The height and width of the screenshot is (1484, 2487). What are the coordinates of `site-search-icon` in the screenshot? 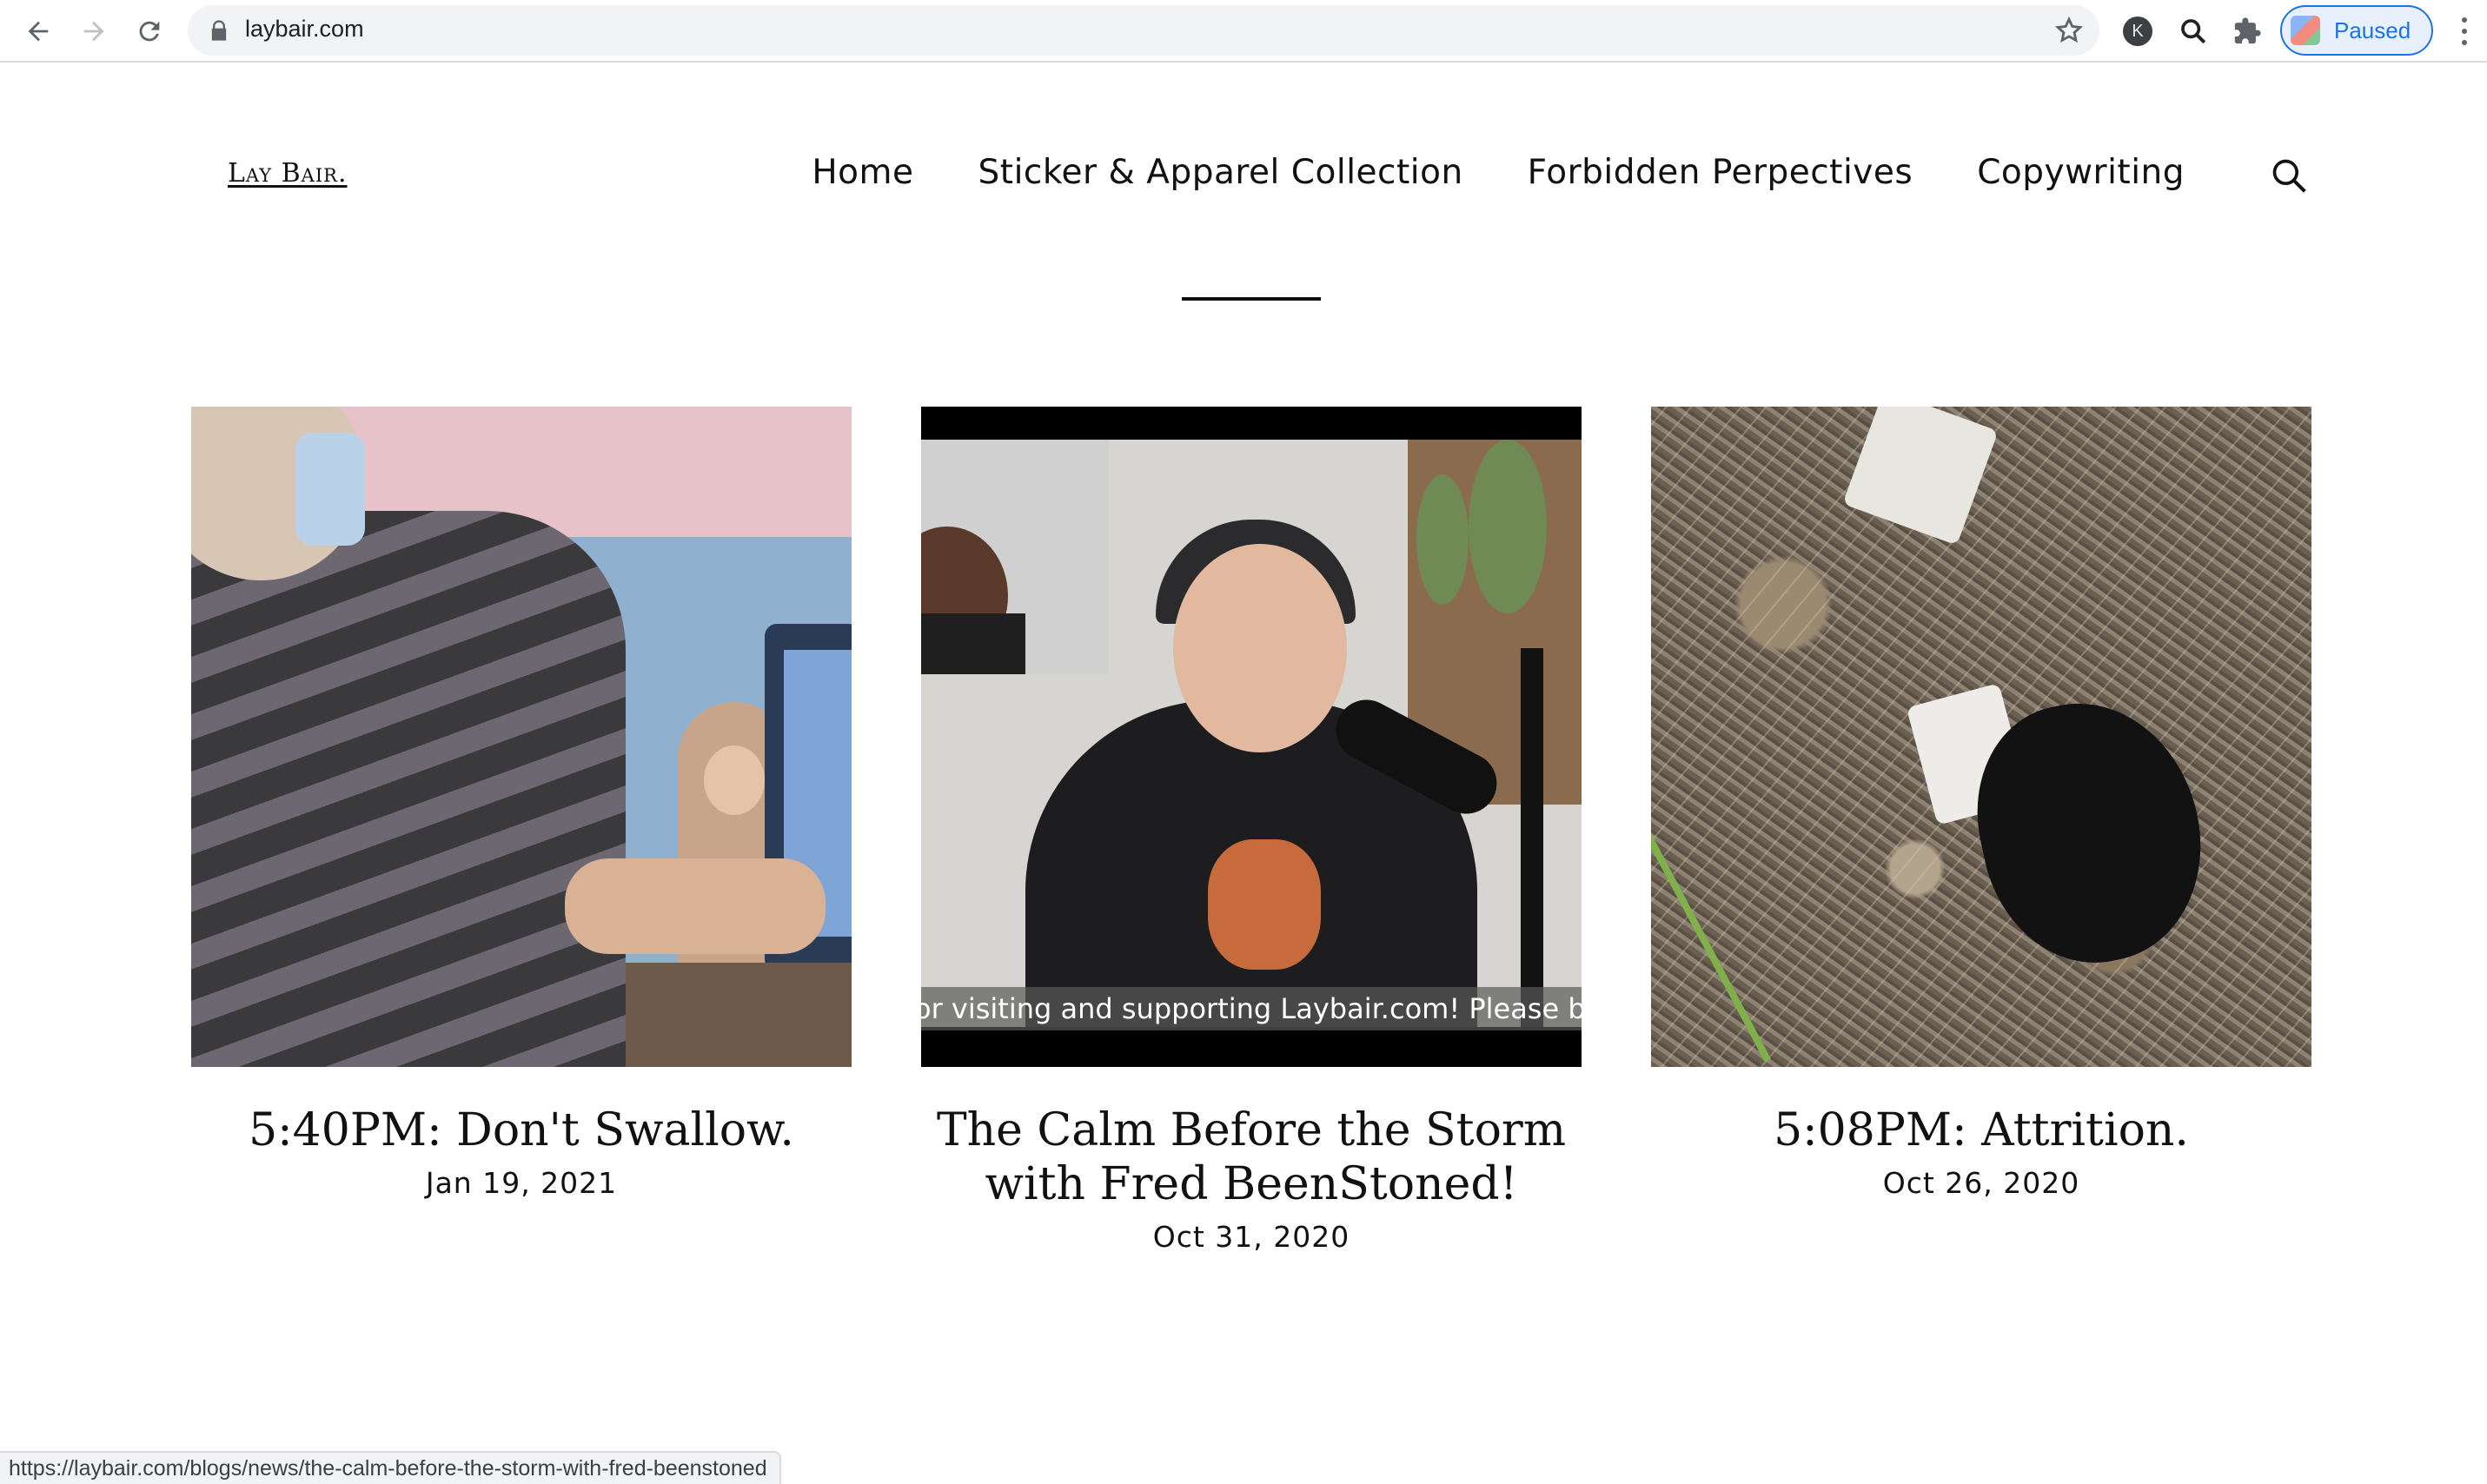 It's located at (2289, 175).